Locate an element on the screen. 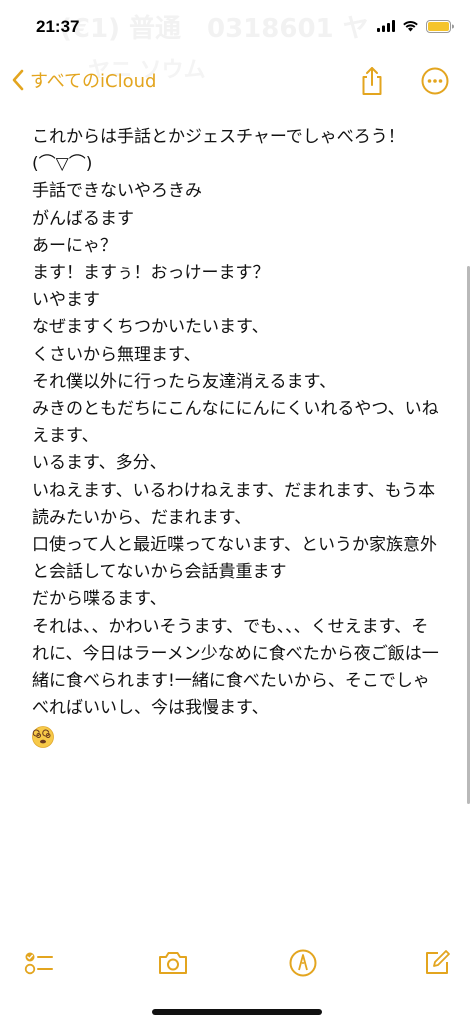 This screenshot has width=474, height=1024. note-line: 口使って人と最近喋ってないます、というか家族意外と会話してないから会話貴重ます is located at coordinates (234, 559).